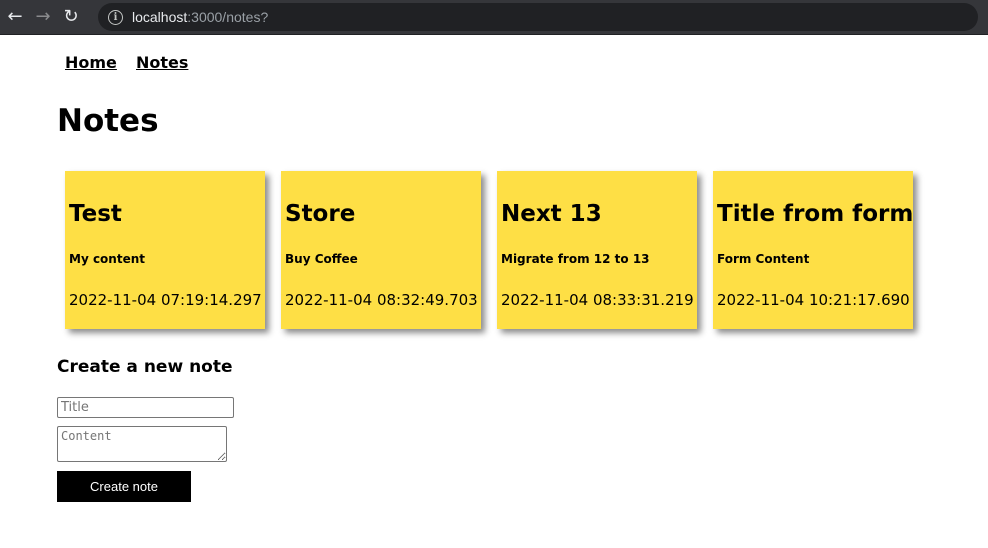 This screenshot has width=988, height=548. Describe the element at coordinates (538, 17) in the screenshot. I see `address-bar: i localhost:3000/notes?` at that location.